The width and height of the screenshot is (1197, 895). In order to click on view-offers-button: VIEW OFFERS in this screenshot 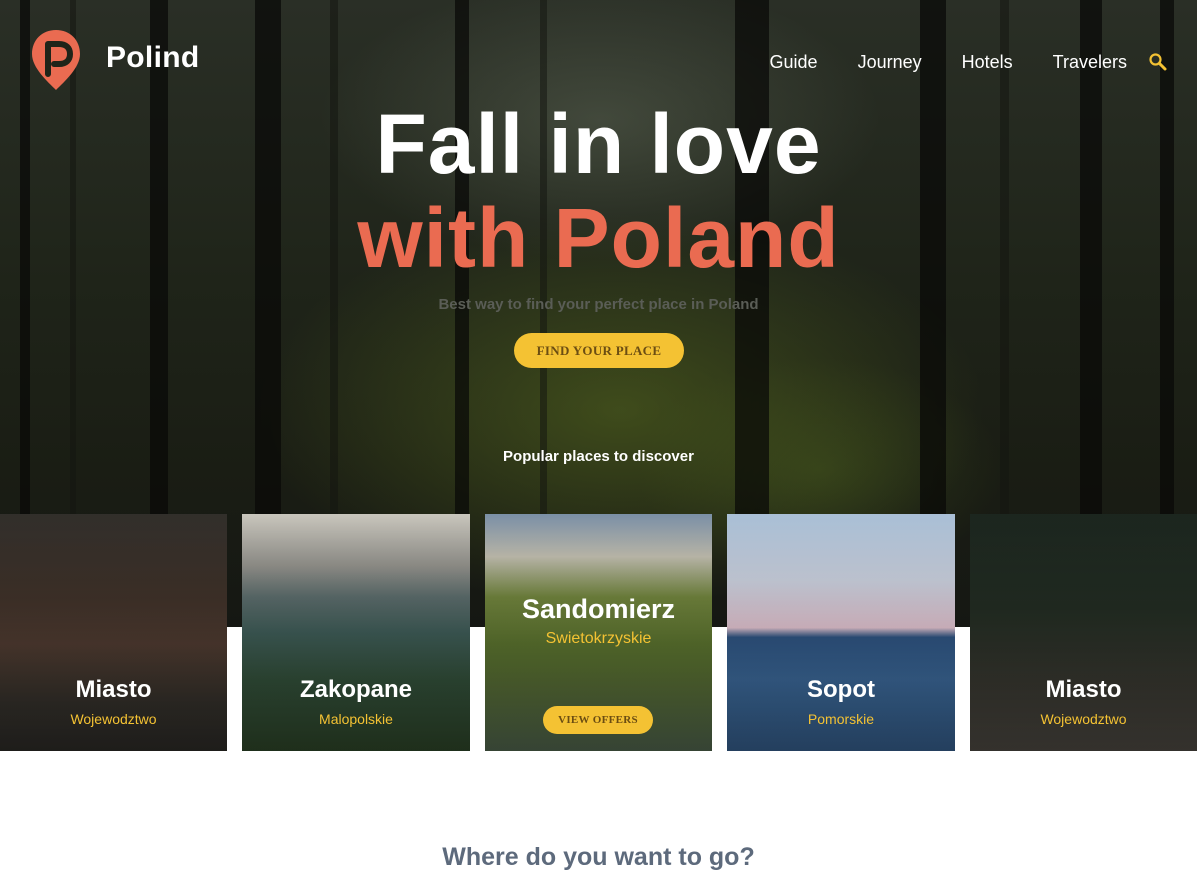, I will do `click(598, 720)`.